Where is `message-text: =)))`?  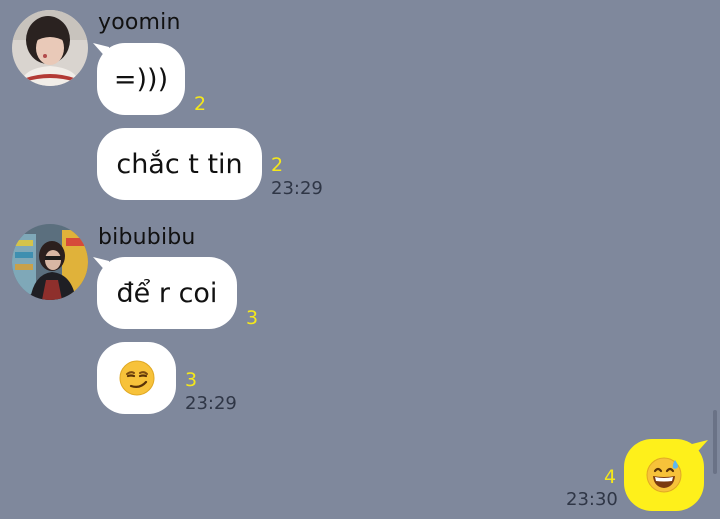 message-text: =))) is located at coordinates (141, 79).